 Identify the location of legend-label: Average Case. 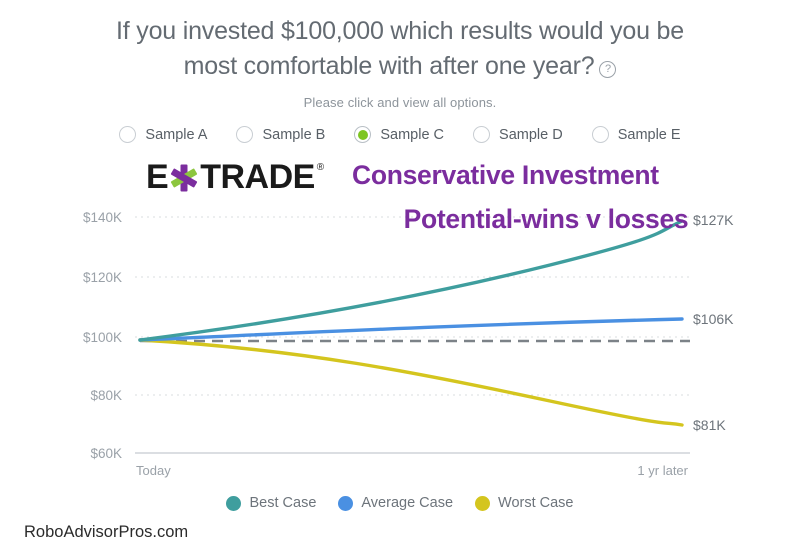
(407, 503).